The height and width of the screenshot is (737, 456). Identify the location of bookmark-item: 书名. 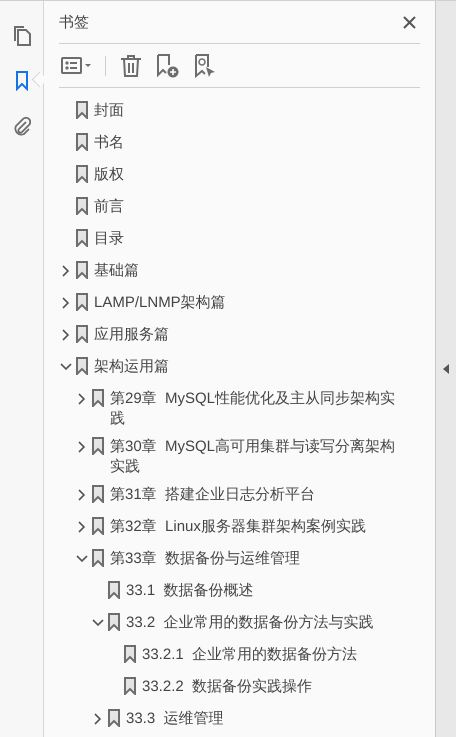
(109, 141).